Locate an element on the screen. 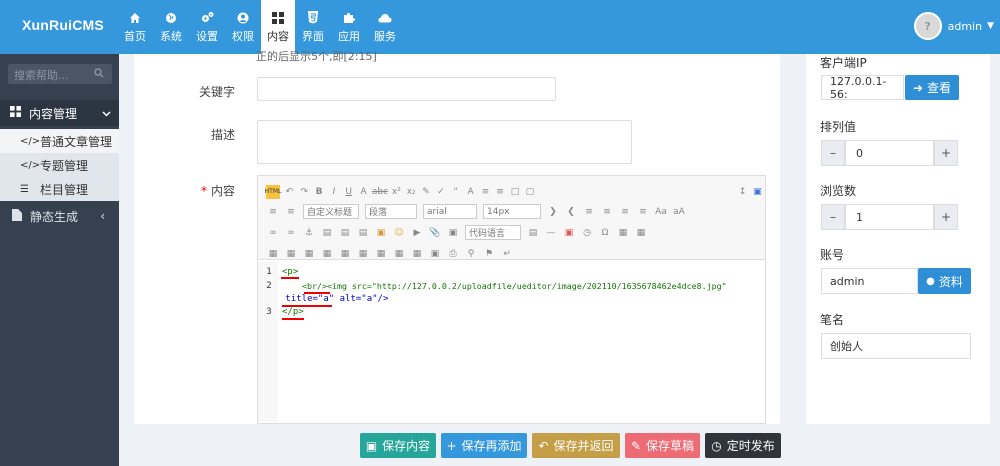 The image size is (1000, 466). nav-apps: 应用 is located at coordinates (349, 27).